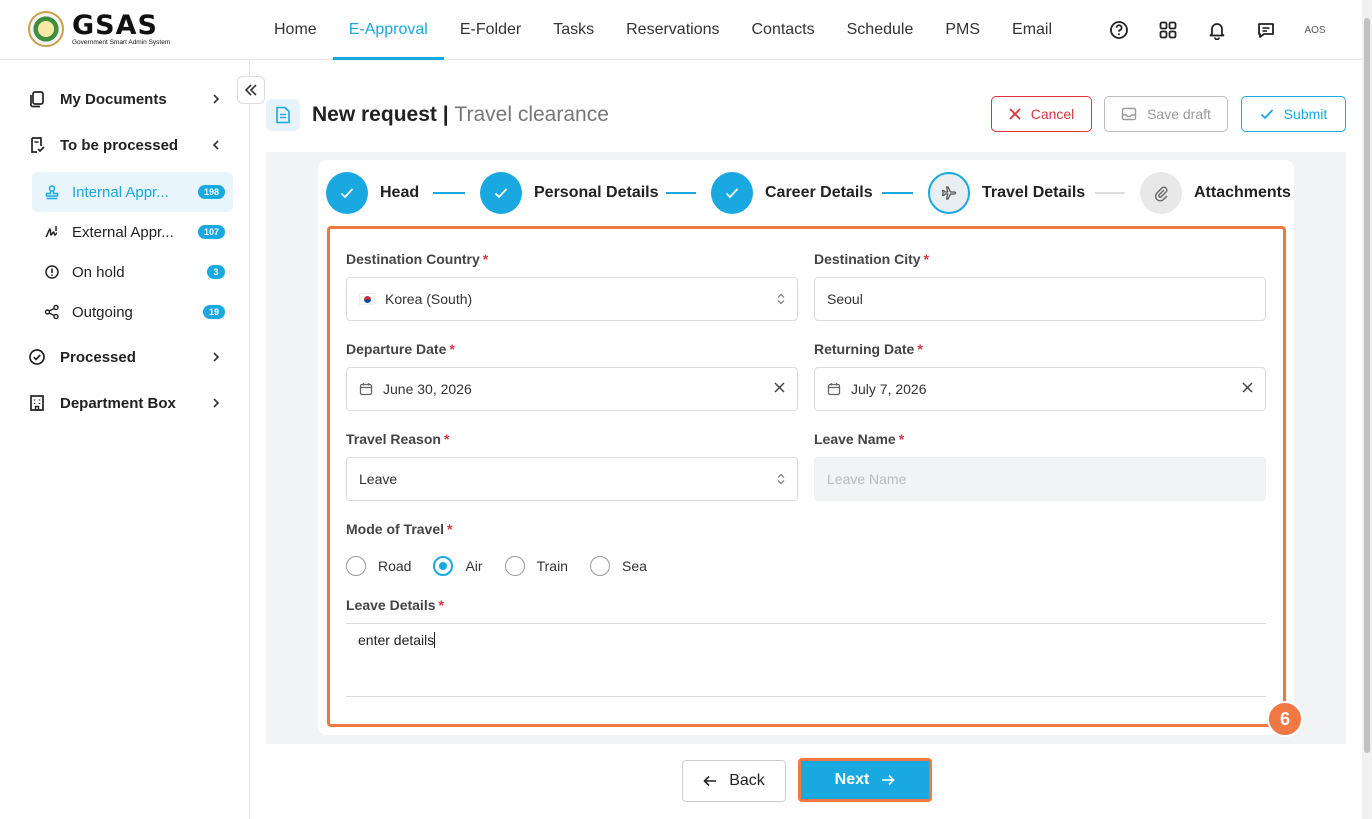 The width and height of the screenshot is (1372, 819). What do you see at coordinates (211, 192) in the screenshot?
I see `count-badge: 198` at bounding box center [211, 192].